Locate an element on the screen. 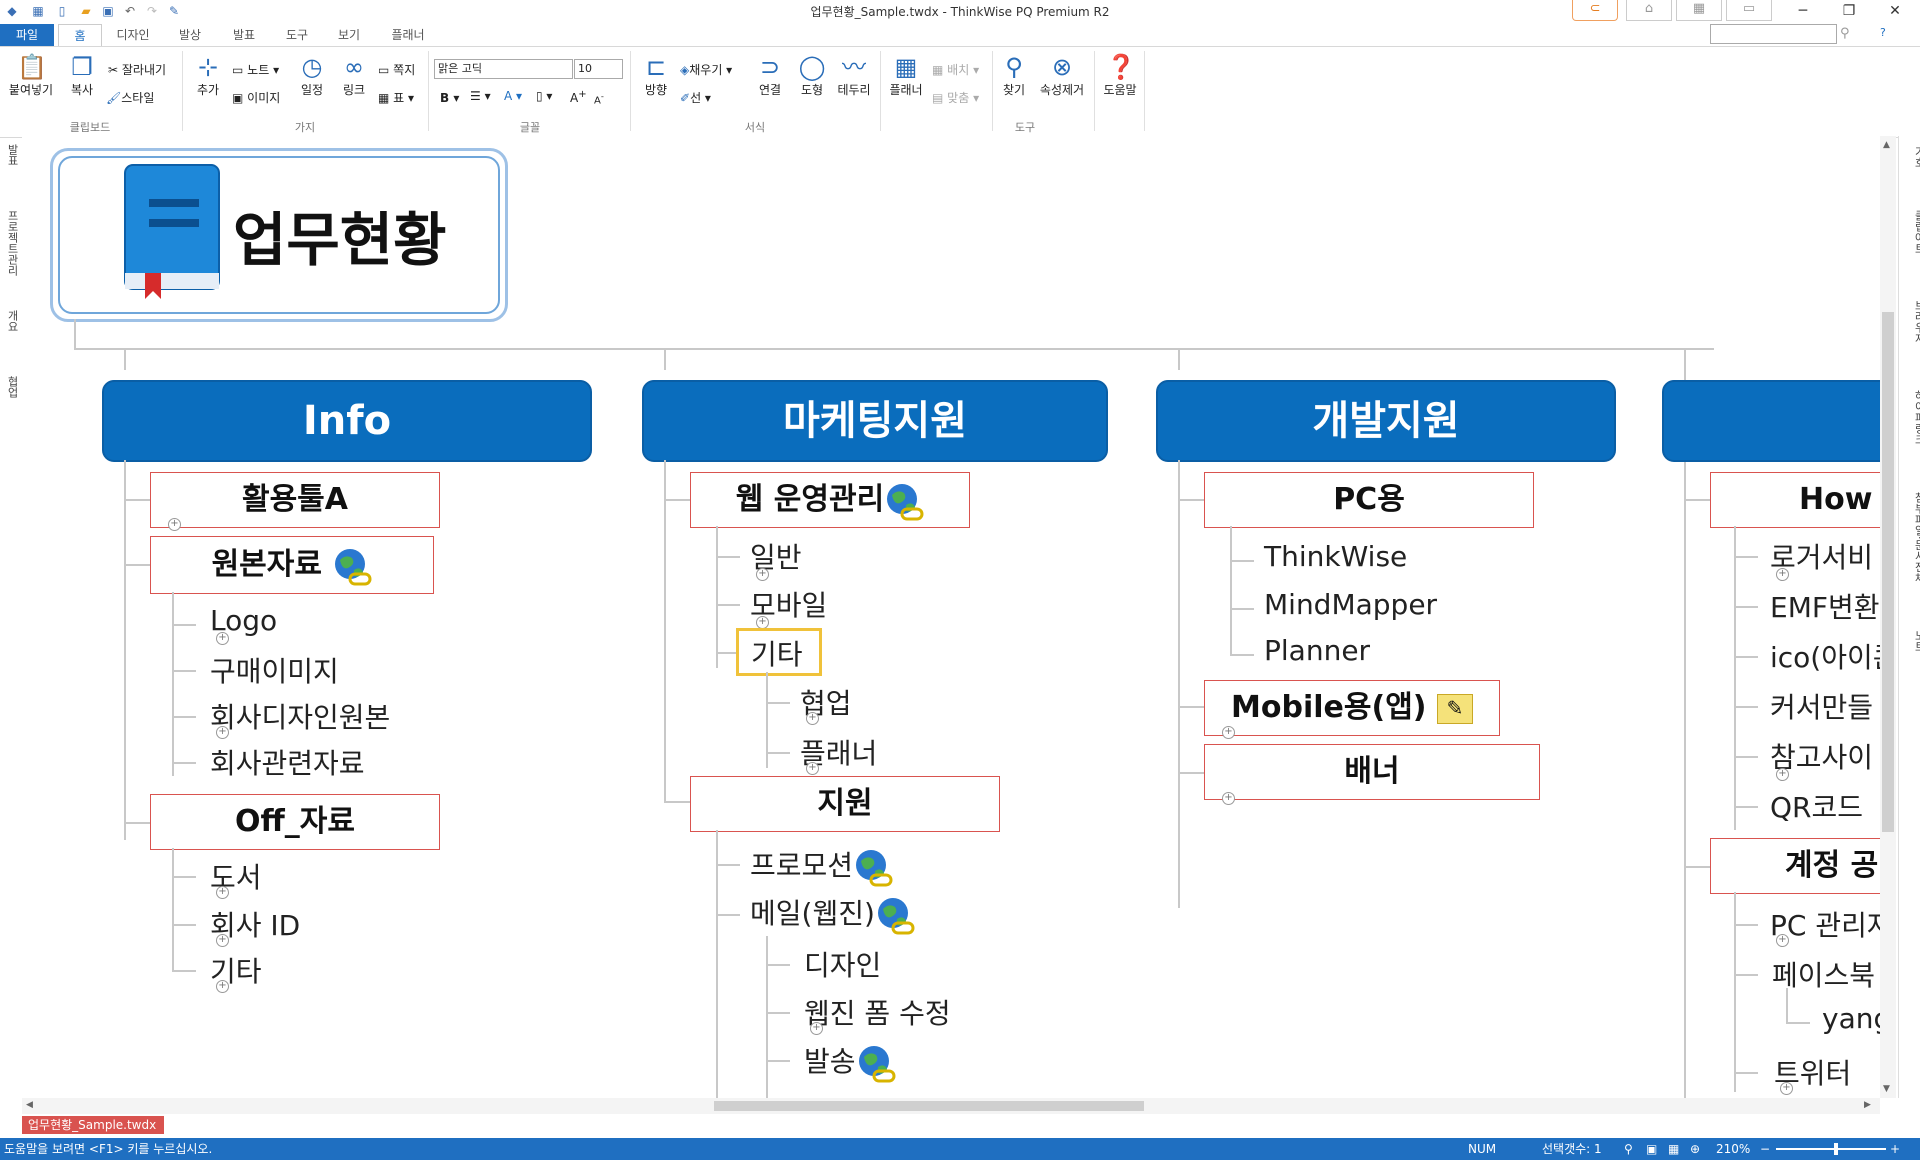  left-tab-outline: 개요 is located at coordinates (11, 321).